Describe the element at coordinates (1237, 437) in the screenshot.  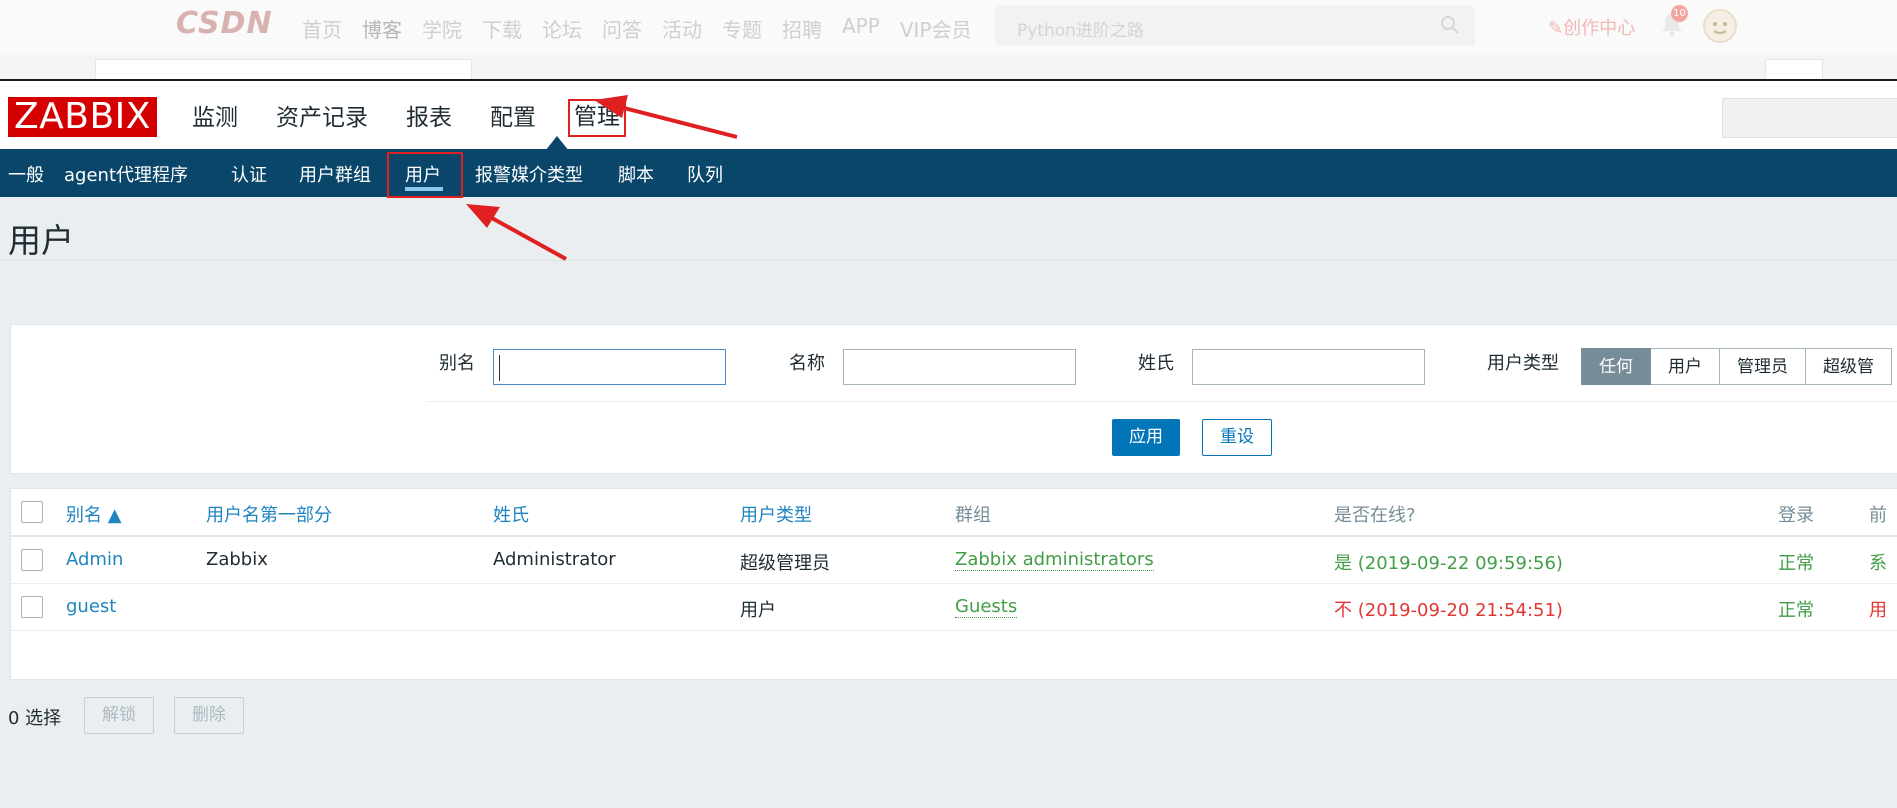
I see `reset-button: 重设` at that location.